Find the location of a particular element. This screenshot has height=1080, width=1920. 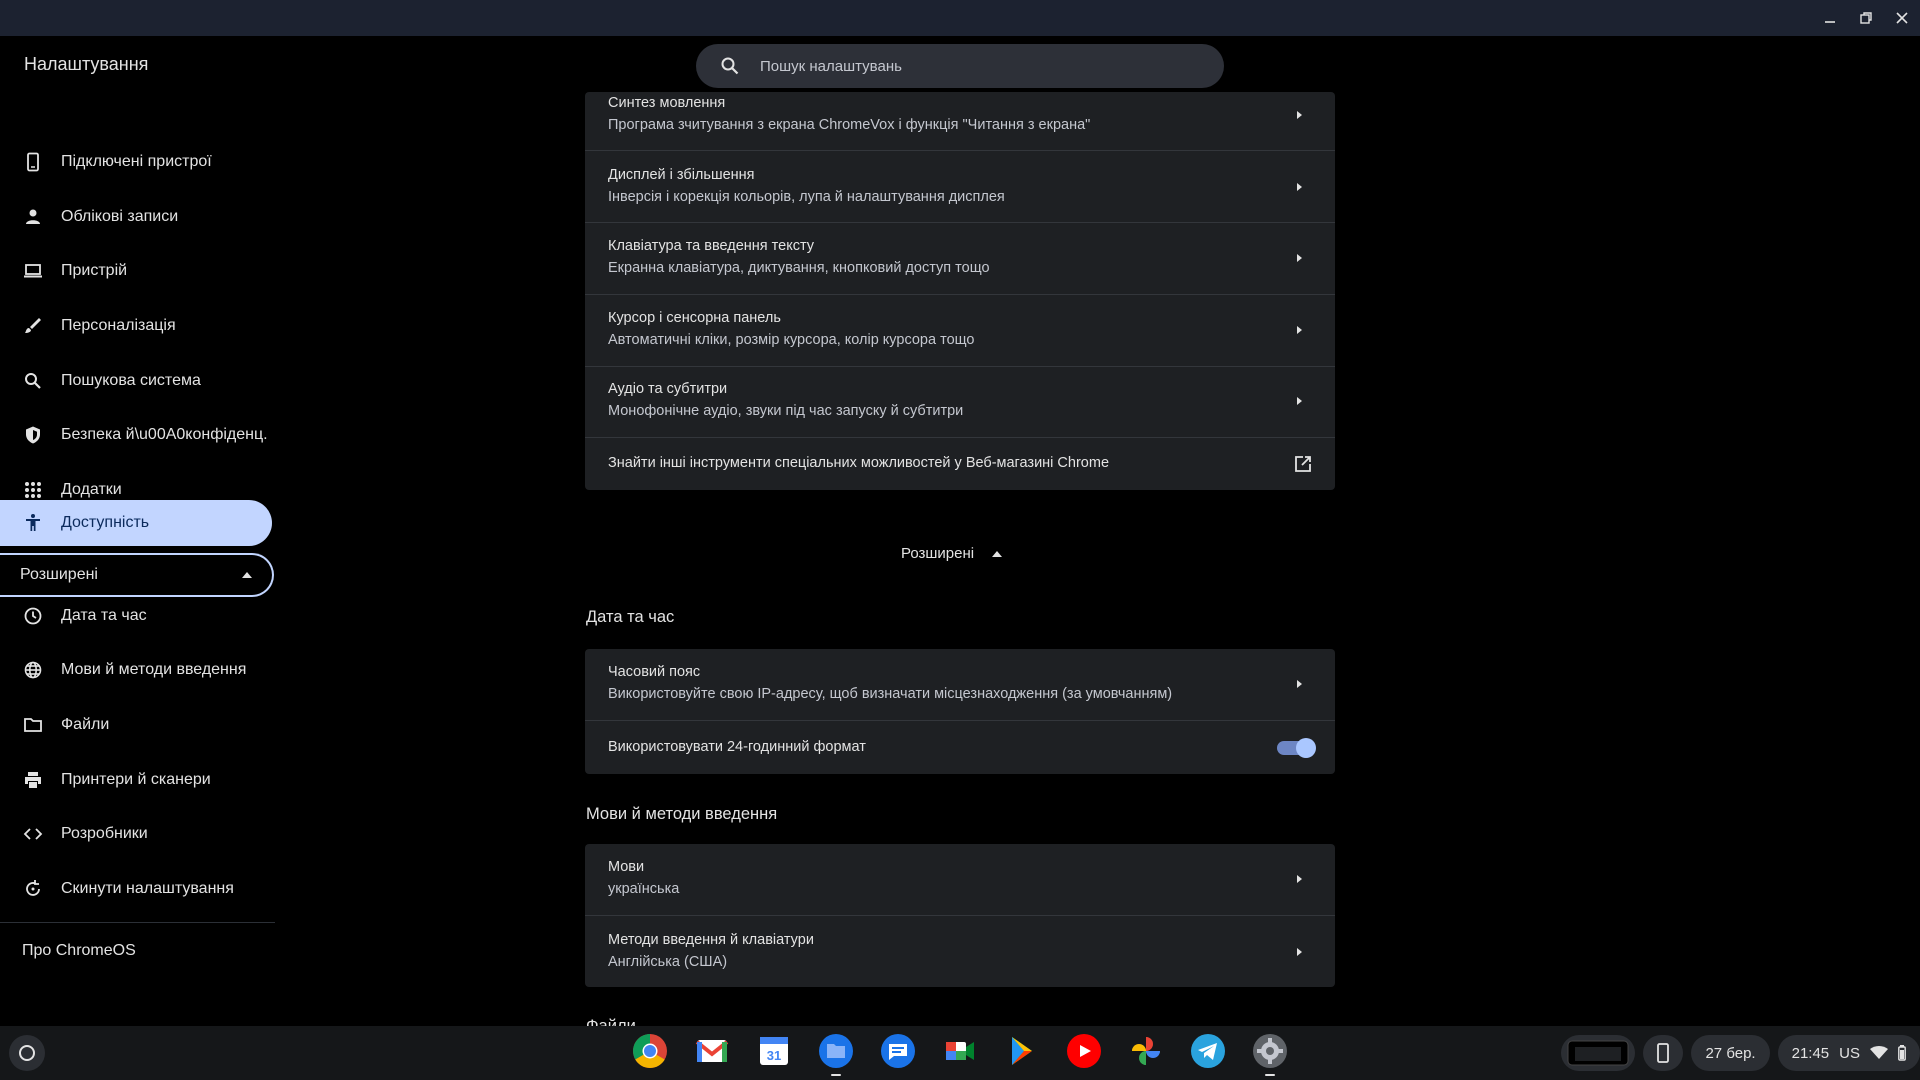

status-tray: 27 бер. 21:45 US is located at coordinates (1740, 1053).